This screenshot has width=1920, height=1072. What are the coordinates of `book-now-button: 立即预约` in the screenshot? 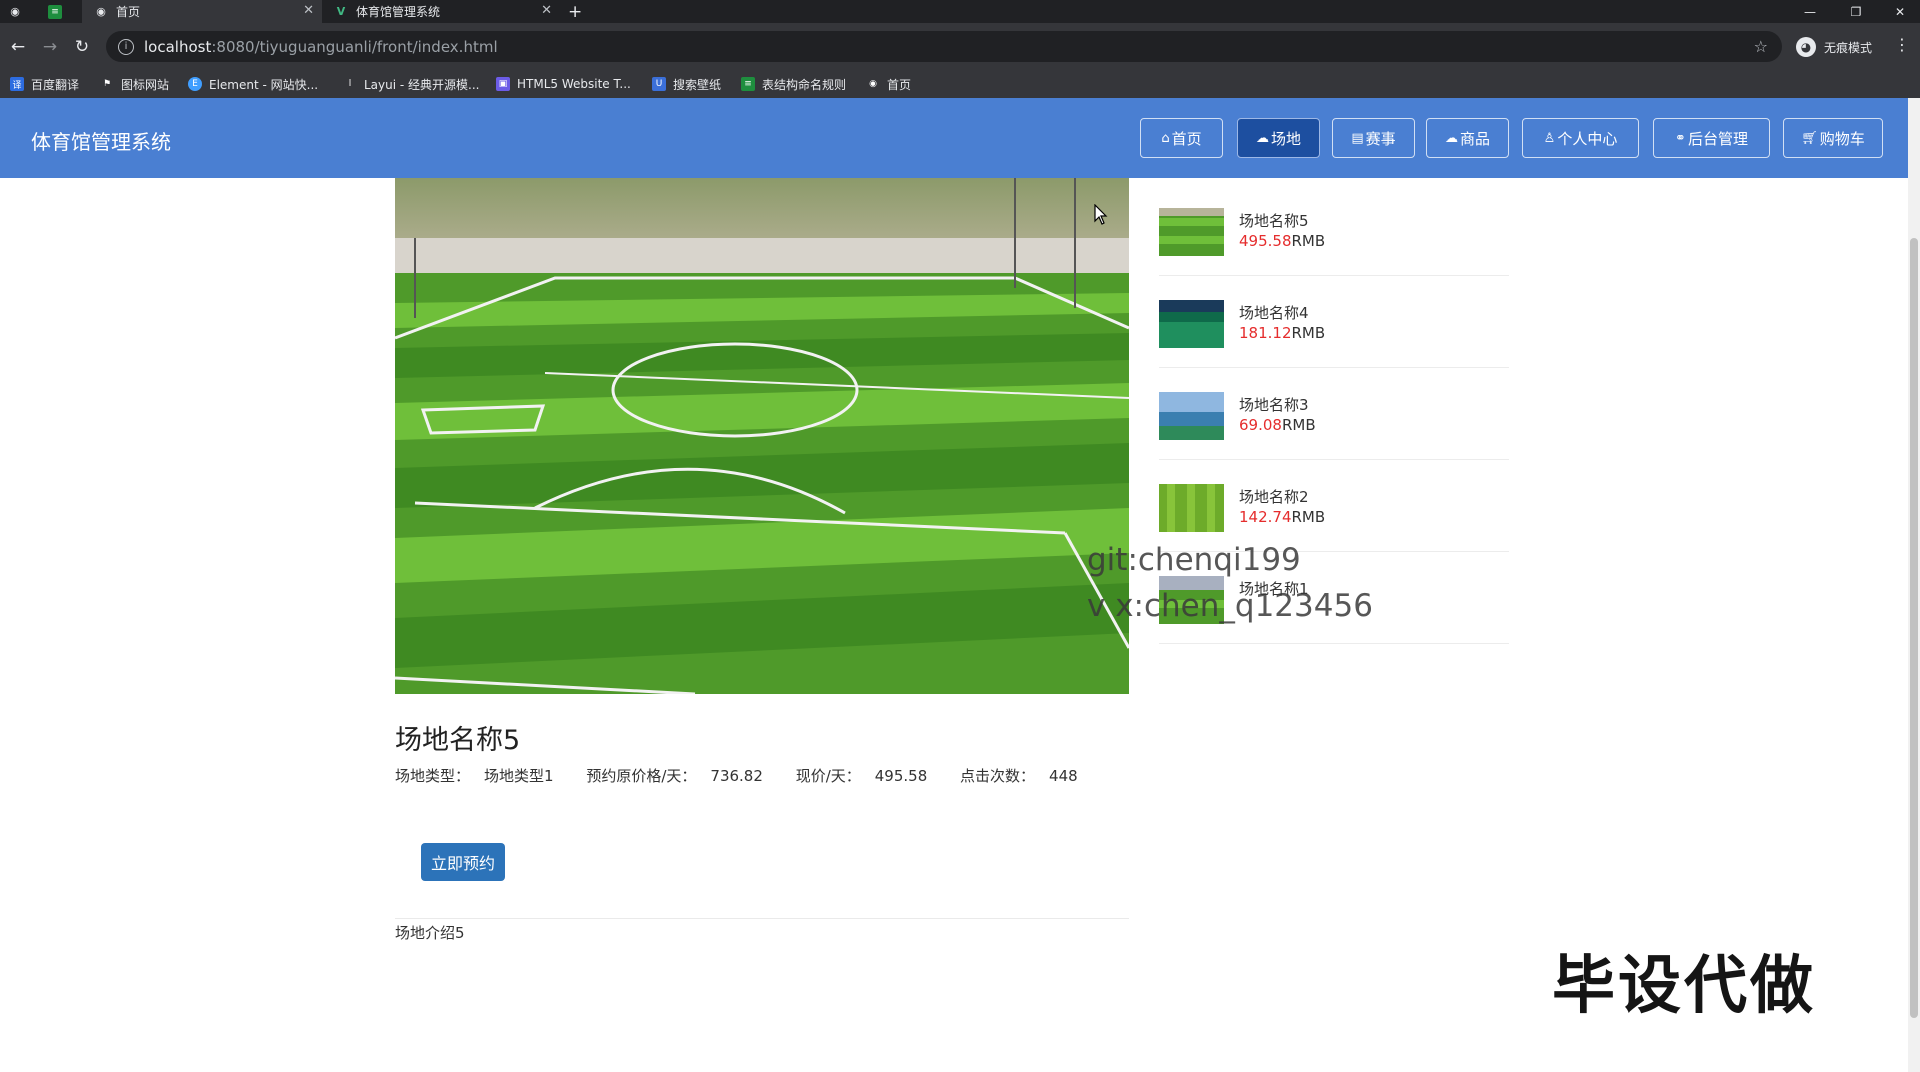 It's located at (463, 862).